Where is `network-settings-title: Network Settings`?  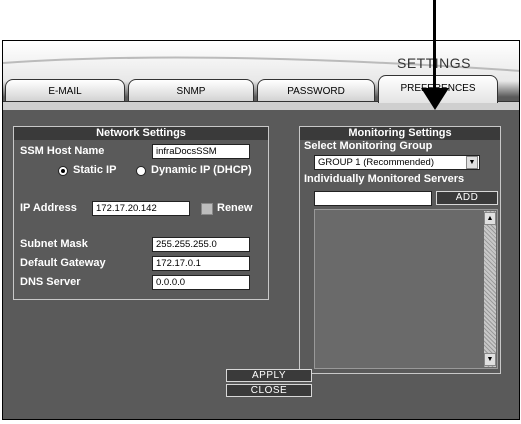 network-settings-title: Network Settings is located at coordinates (141, 133).